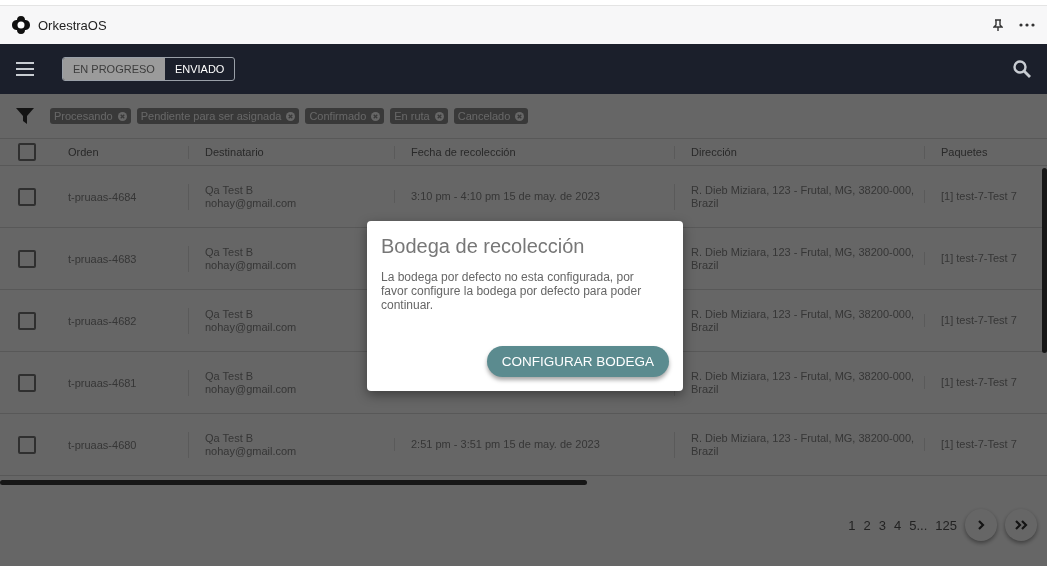 The width and height of the screenshot is (1047, 566). What do you see at coordinates (25, 116) in the screenshot?
I see `filter-icon` at bounding box center [25, 116].